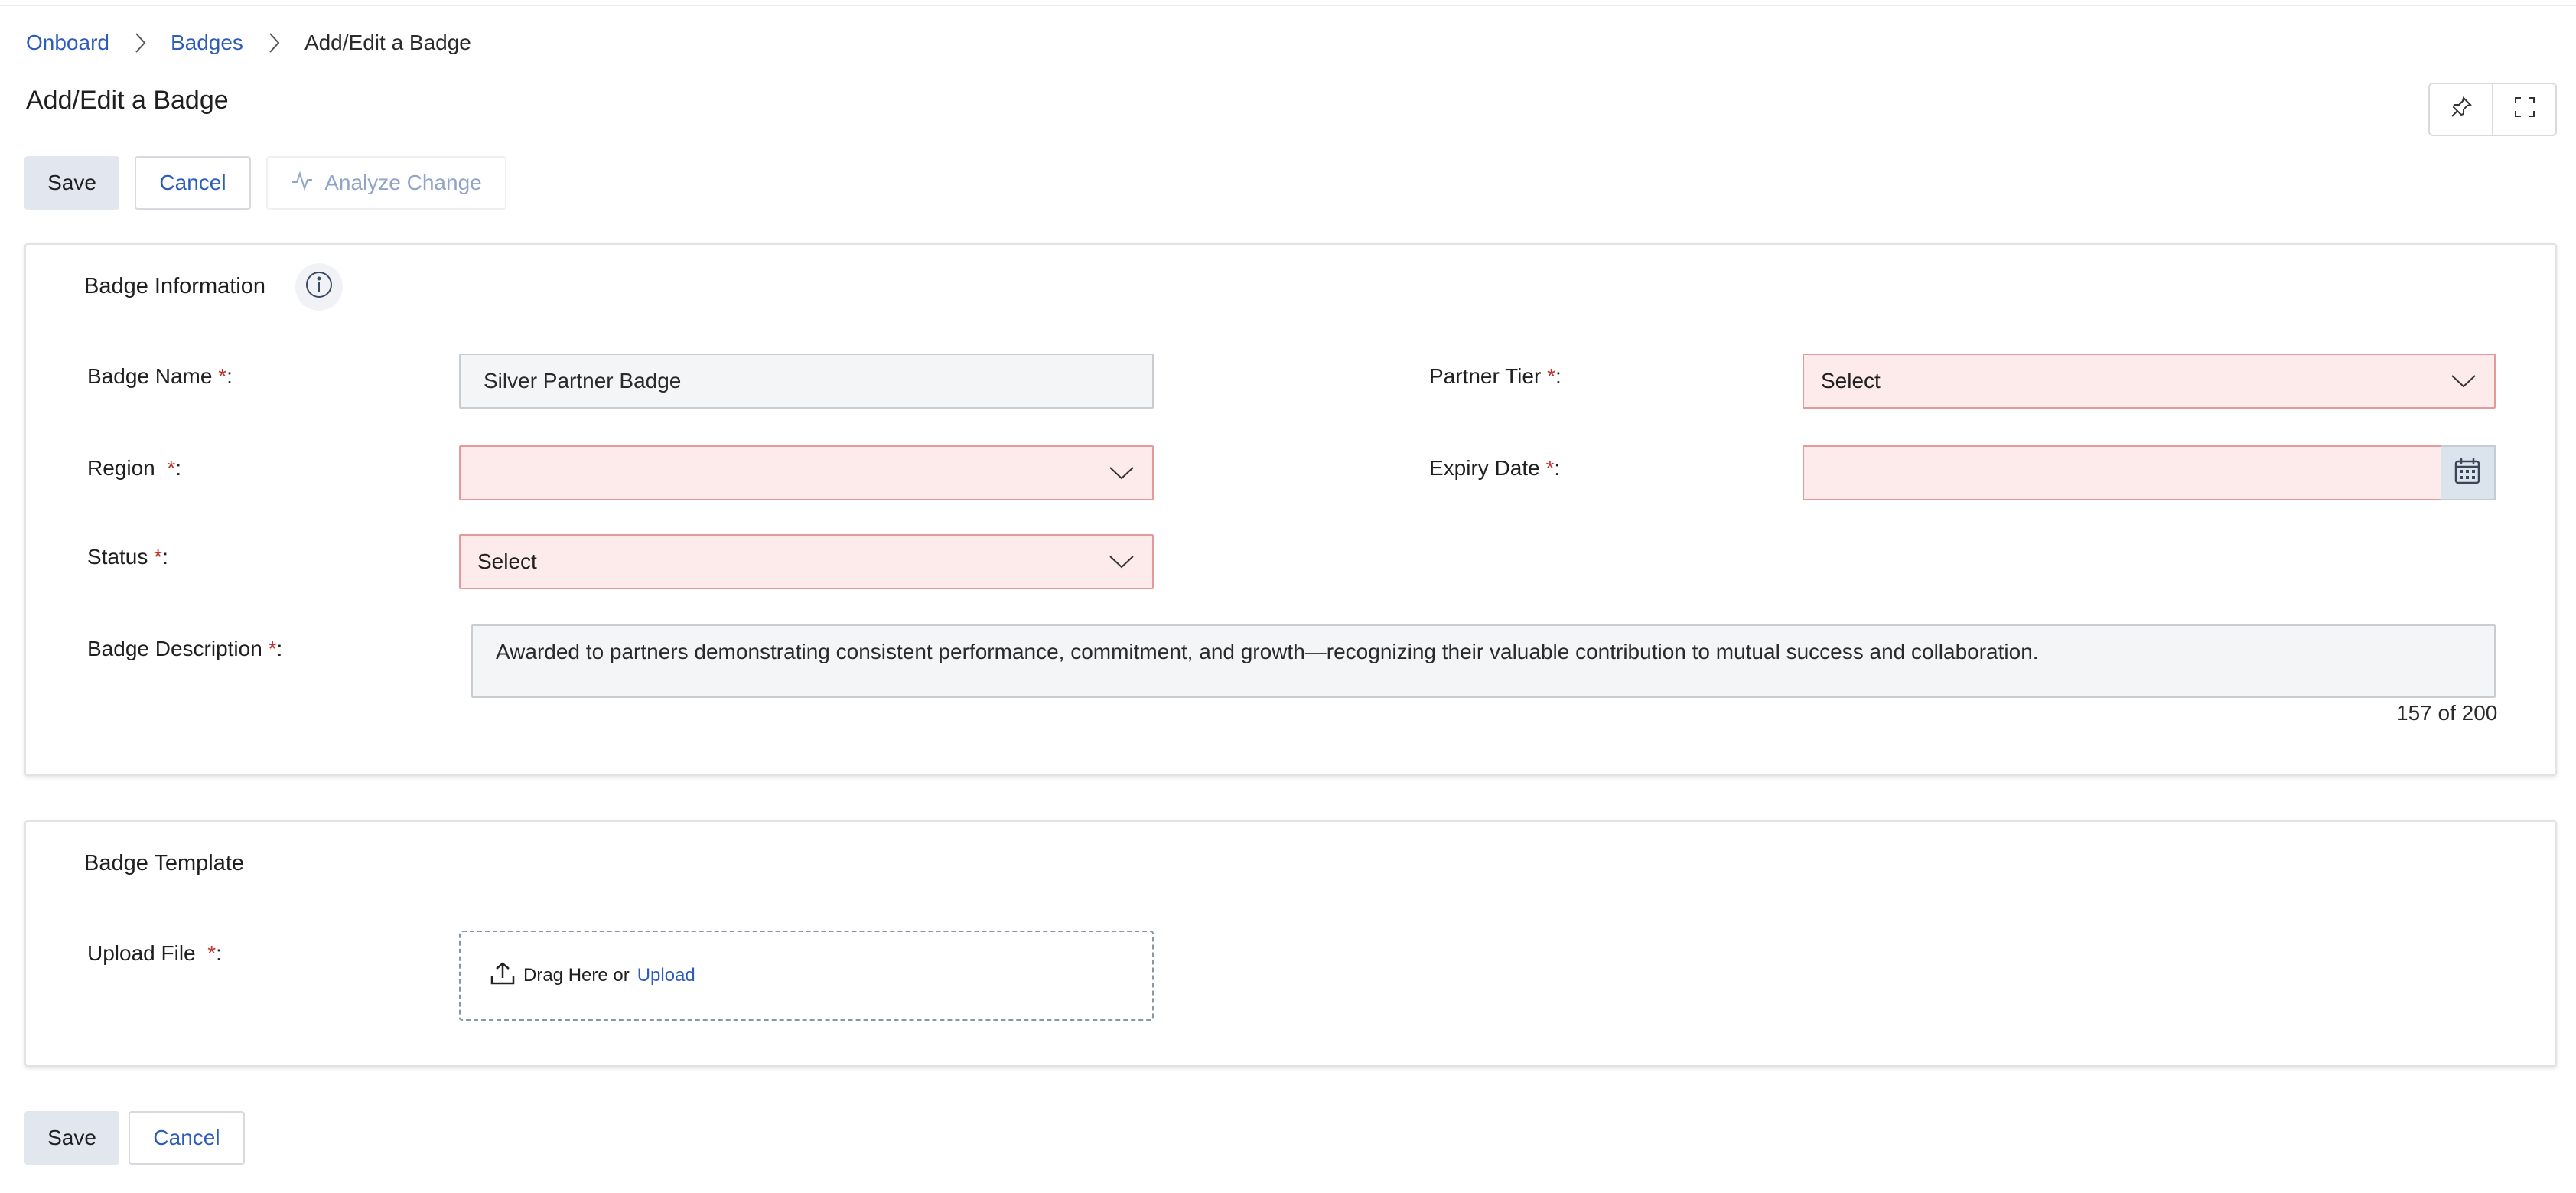  What do you see at coordinates (193, 183) in the screenshot?
I see `cancel-button: Cancel` at bounding box center [193, 183].